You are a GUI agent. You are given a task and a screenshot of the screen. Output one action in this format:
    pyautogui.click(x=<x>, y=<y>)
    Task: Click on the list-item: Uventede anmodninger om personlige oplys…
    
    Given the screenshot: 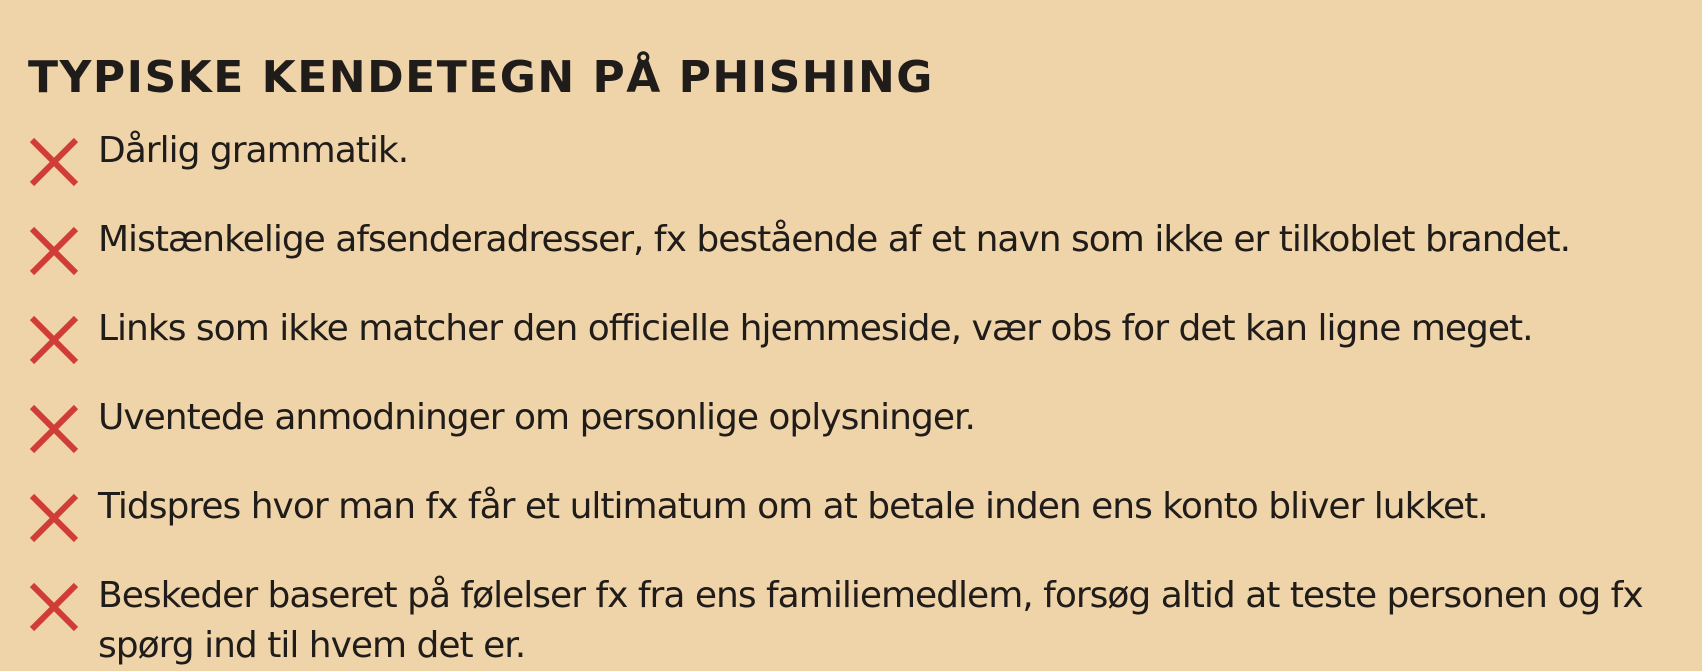 What is the action you would take?
    pyautogui.click(x=855, y=424)
    